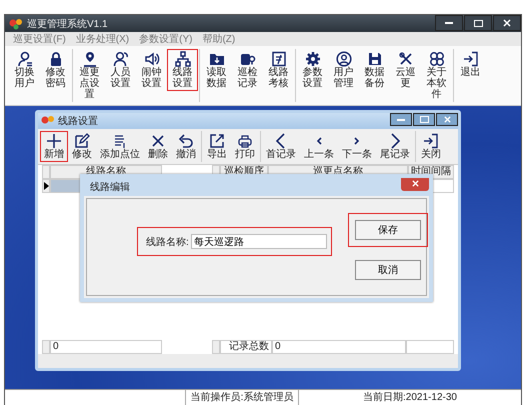 The width and height of the screenshot is (526, 405). Describe the element at coordinates (120, 59) in the screenshot. I see `people-icon` at that location.